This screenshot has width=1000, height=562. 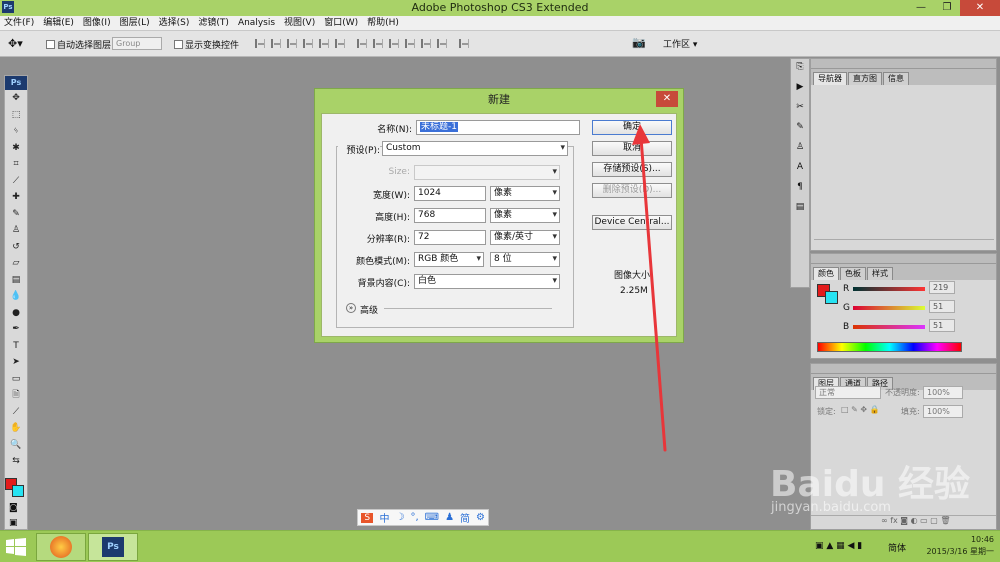 I want to click on ime-keyboard-icon: ⌨, so click(x=432, y=517).